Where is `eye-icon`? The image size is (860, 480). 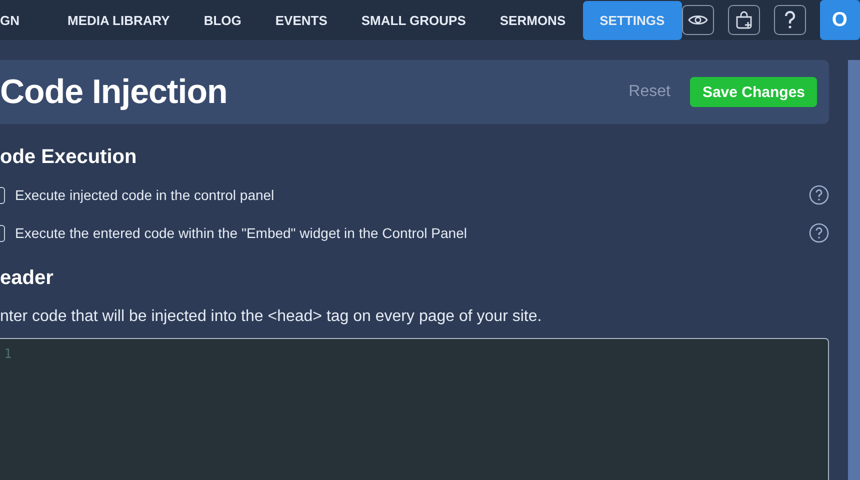
eye-icon is located at coordinates (698, 20).